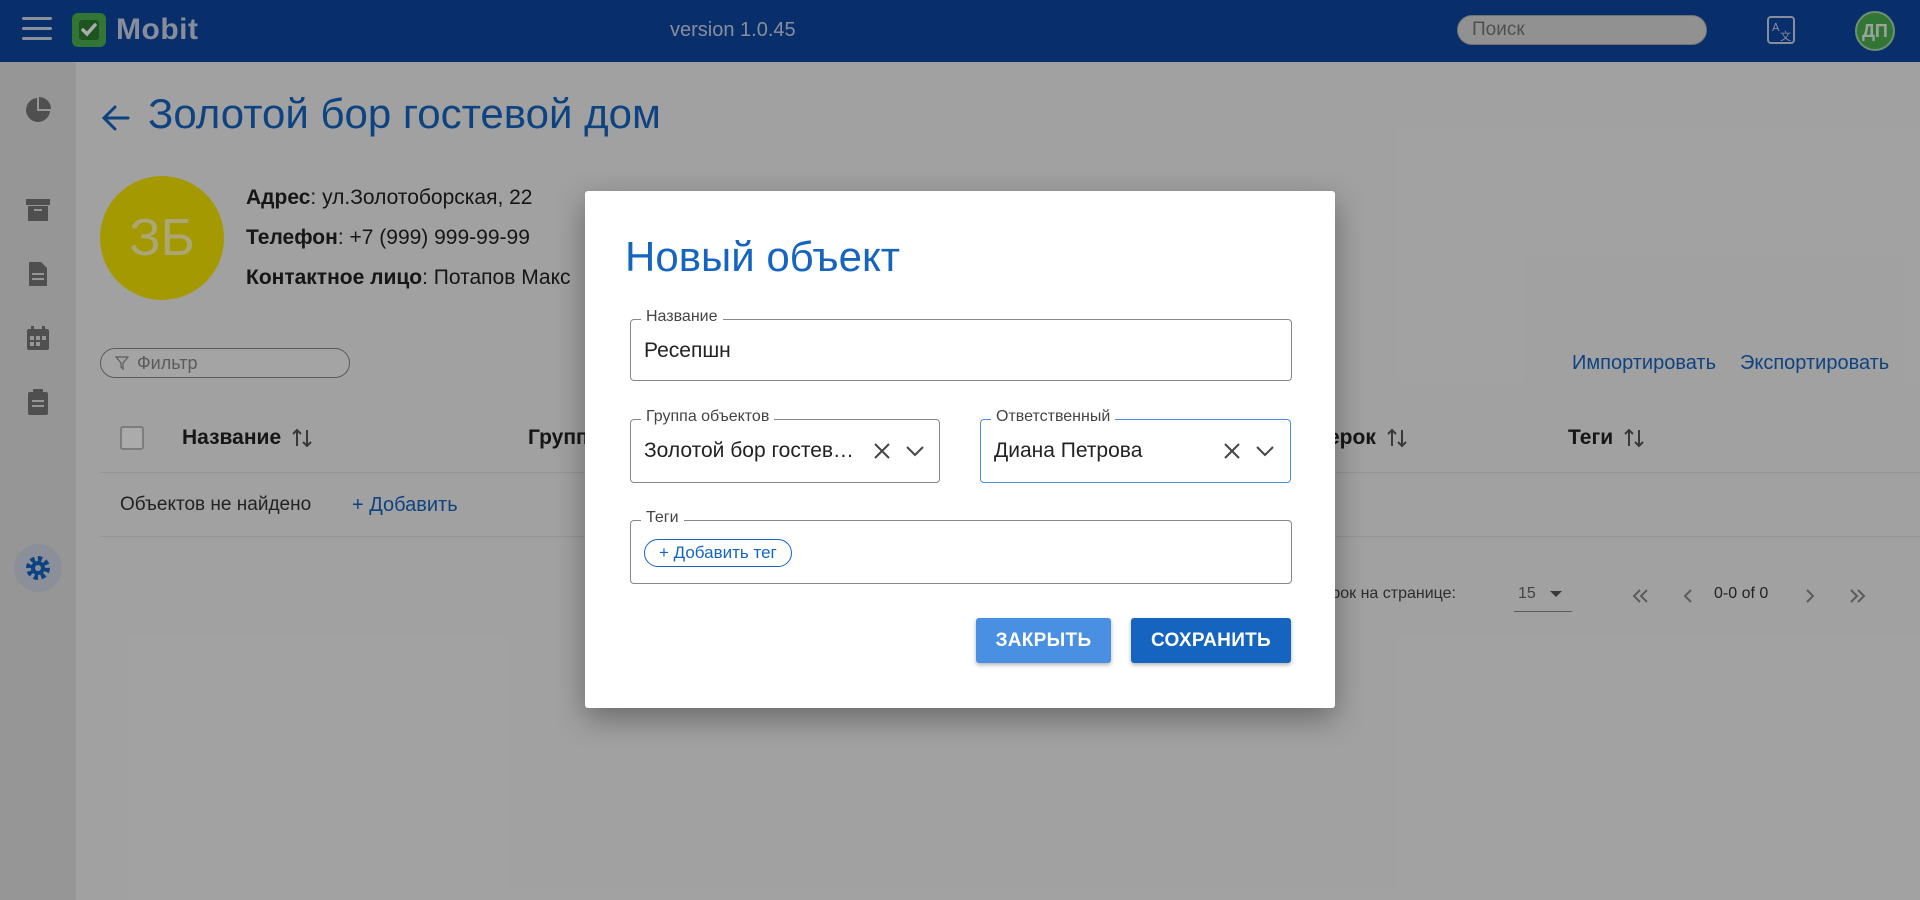 The image size is (1920, 900). I want to click on save-button: СОХРАНИТЬ, so click(1211, 640).